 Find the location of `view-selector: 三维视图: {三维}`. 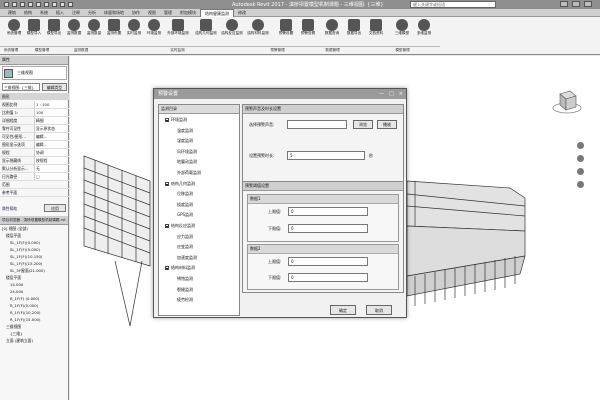

view-selector: 三维视图: {三维} is located at coordinates (21, 87).